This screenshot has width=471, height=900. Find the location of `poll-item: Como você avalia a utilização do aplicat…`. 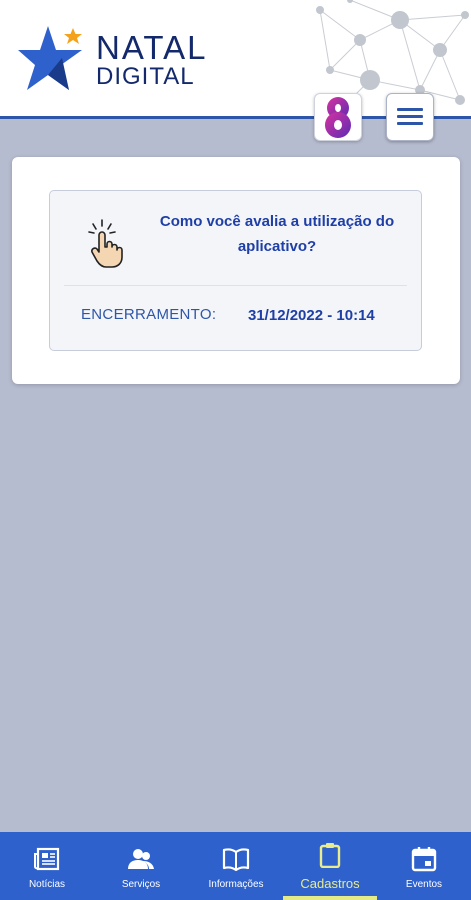

poll-item: Como você avalia a utilização do aplicat… is located at coordinates (235, 270).